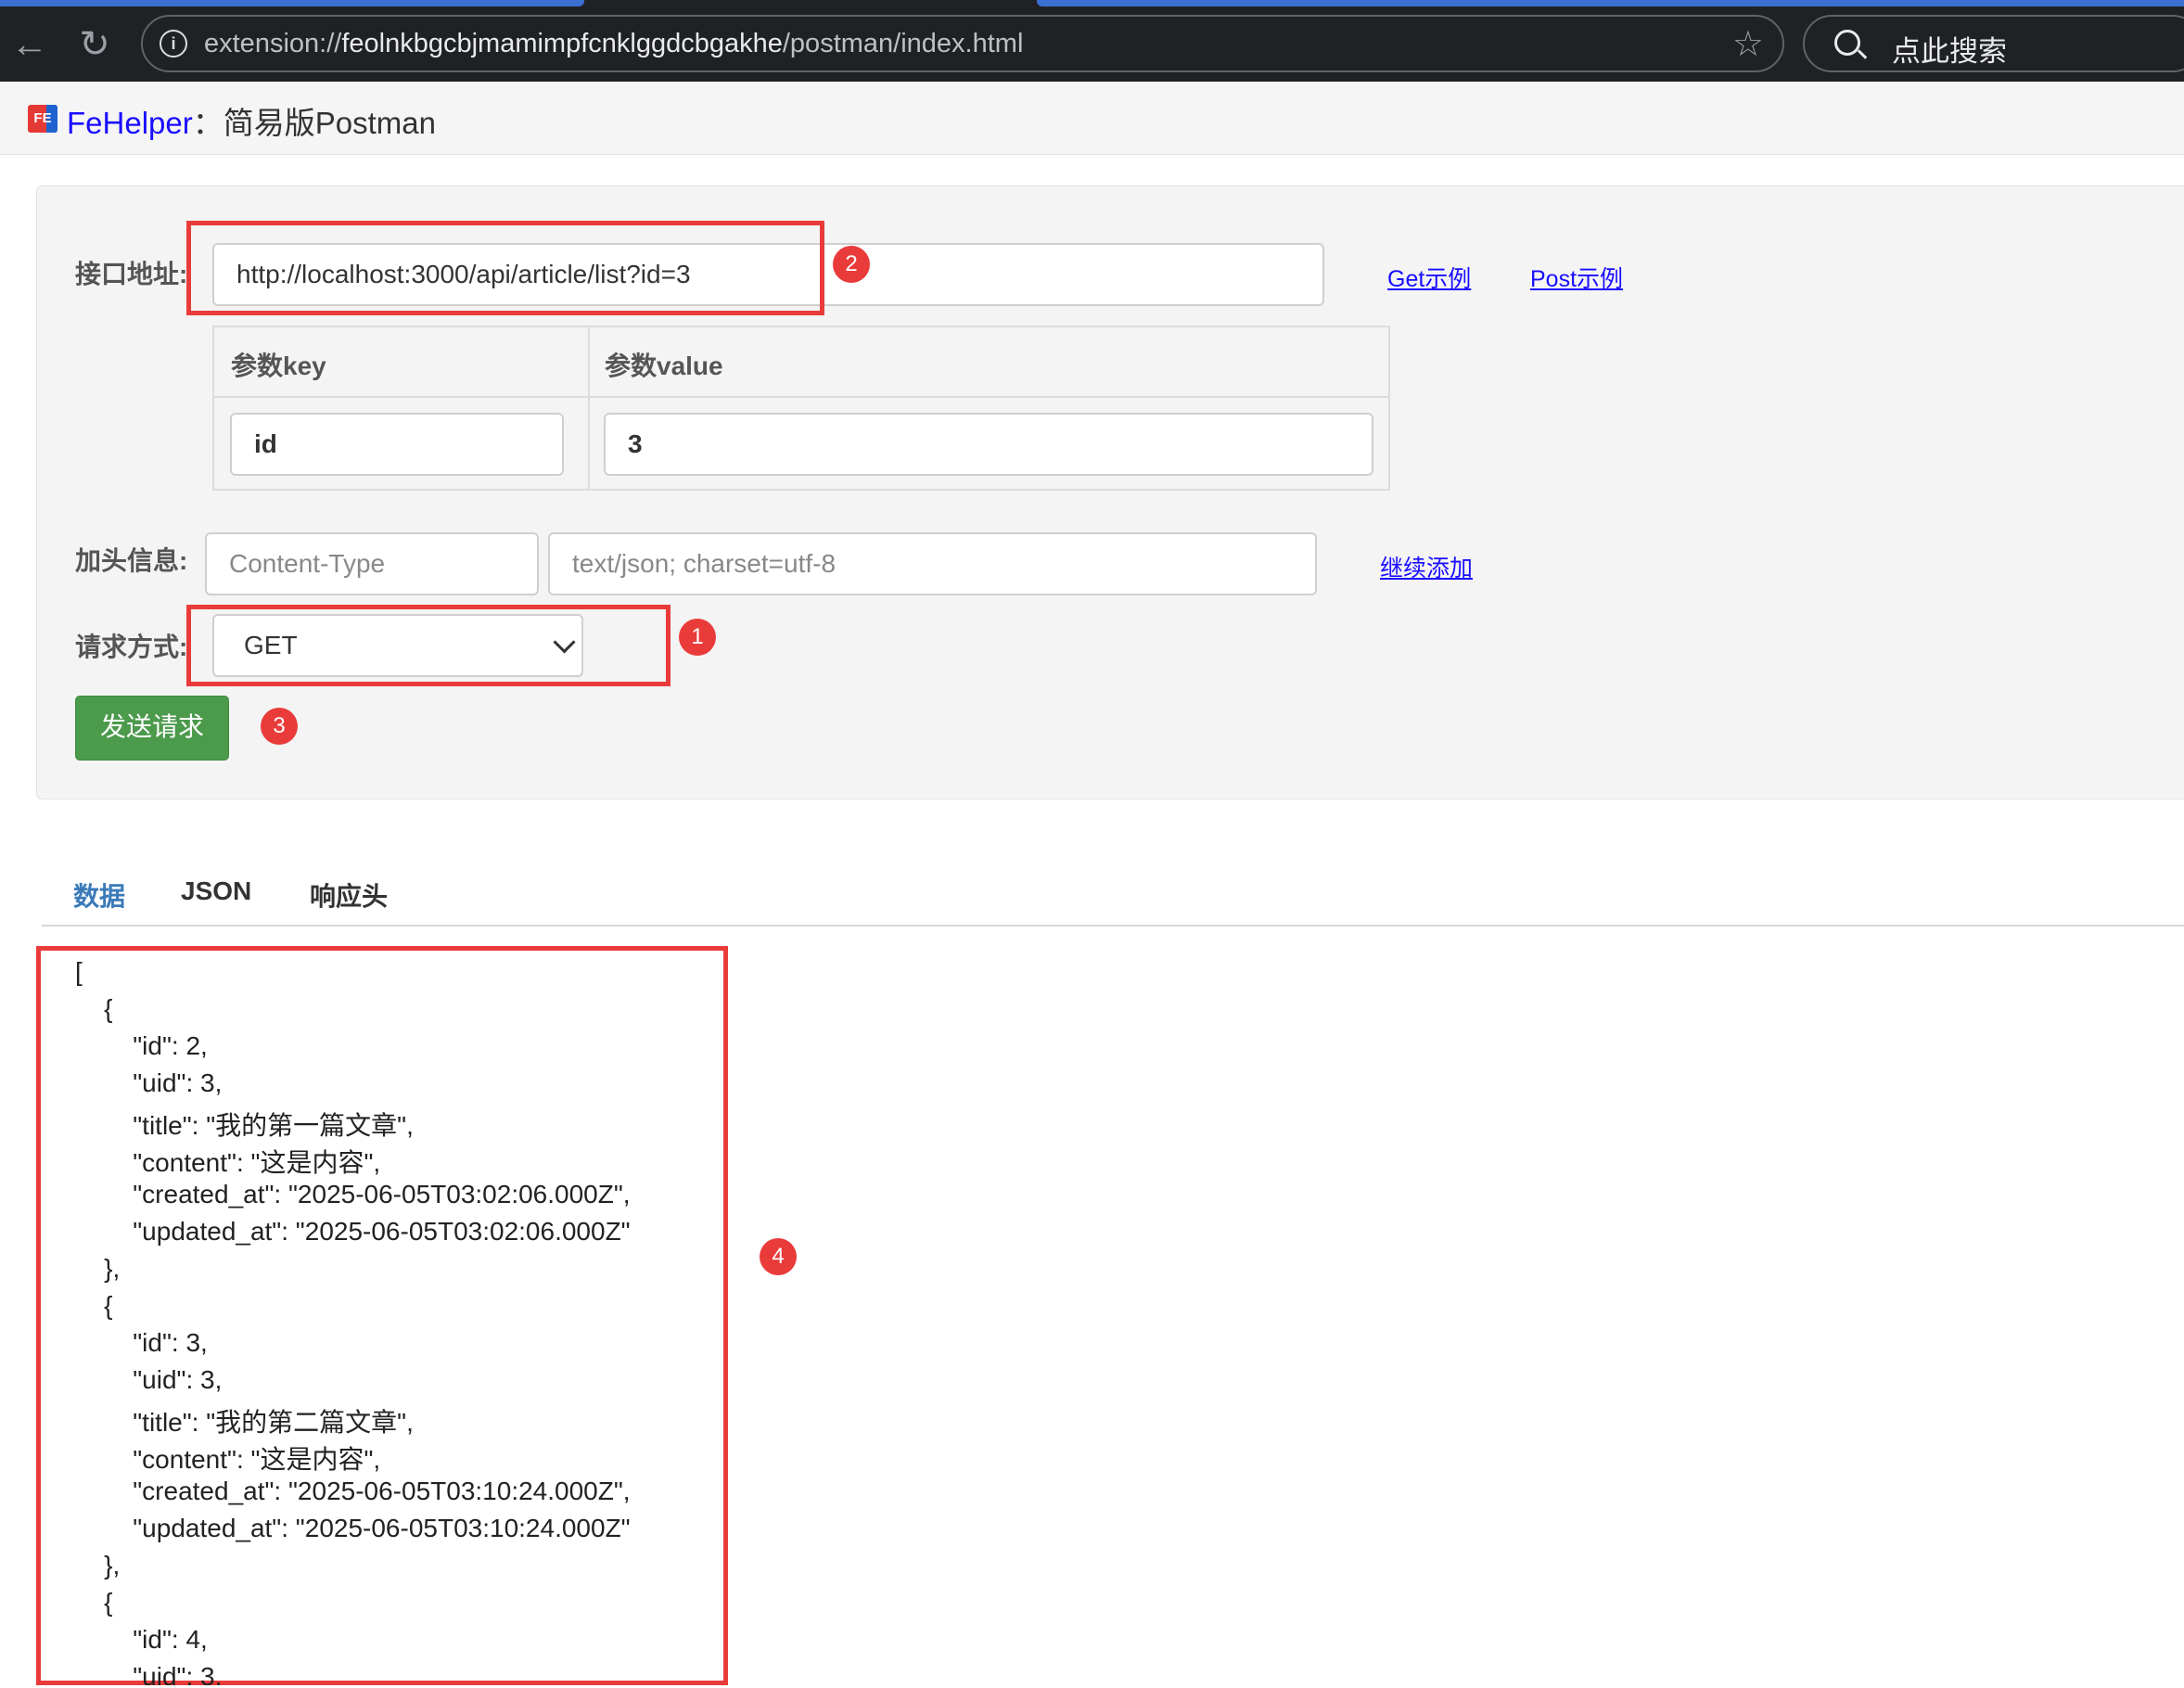 The image size is (2184, 1688). I want to click on tab-json: JSON, so click(216, 891).